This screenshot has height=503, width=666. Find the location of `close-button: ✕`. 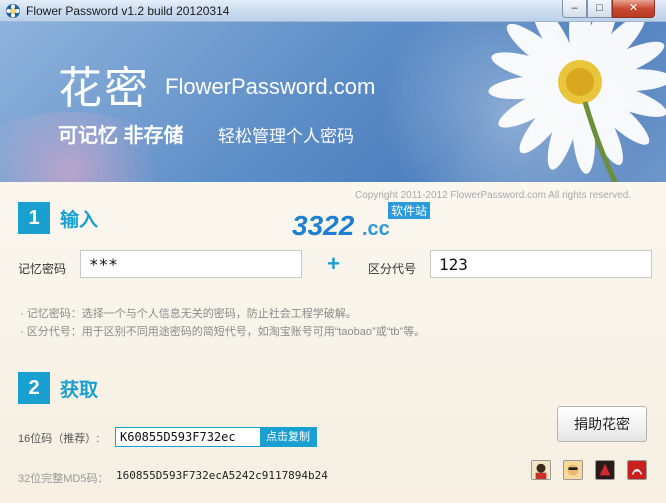

close-button: ✕ is located at coordinates (633, 9).